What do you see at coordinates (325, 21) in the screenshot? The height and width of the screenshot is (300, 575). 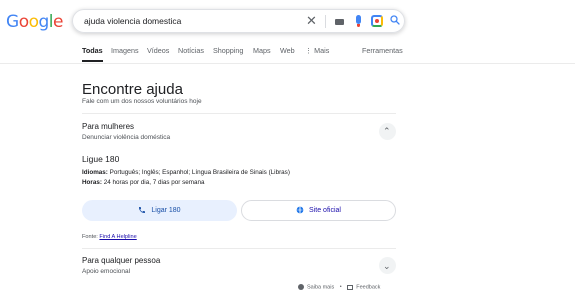 I see `search-divider` at bounding box center [325, 21].